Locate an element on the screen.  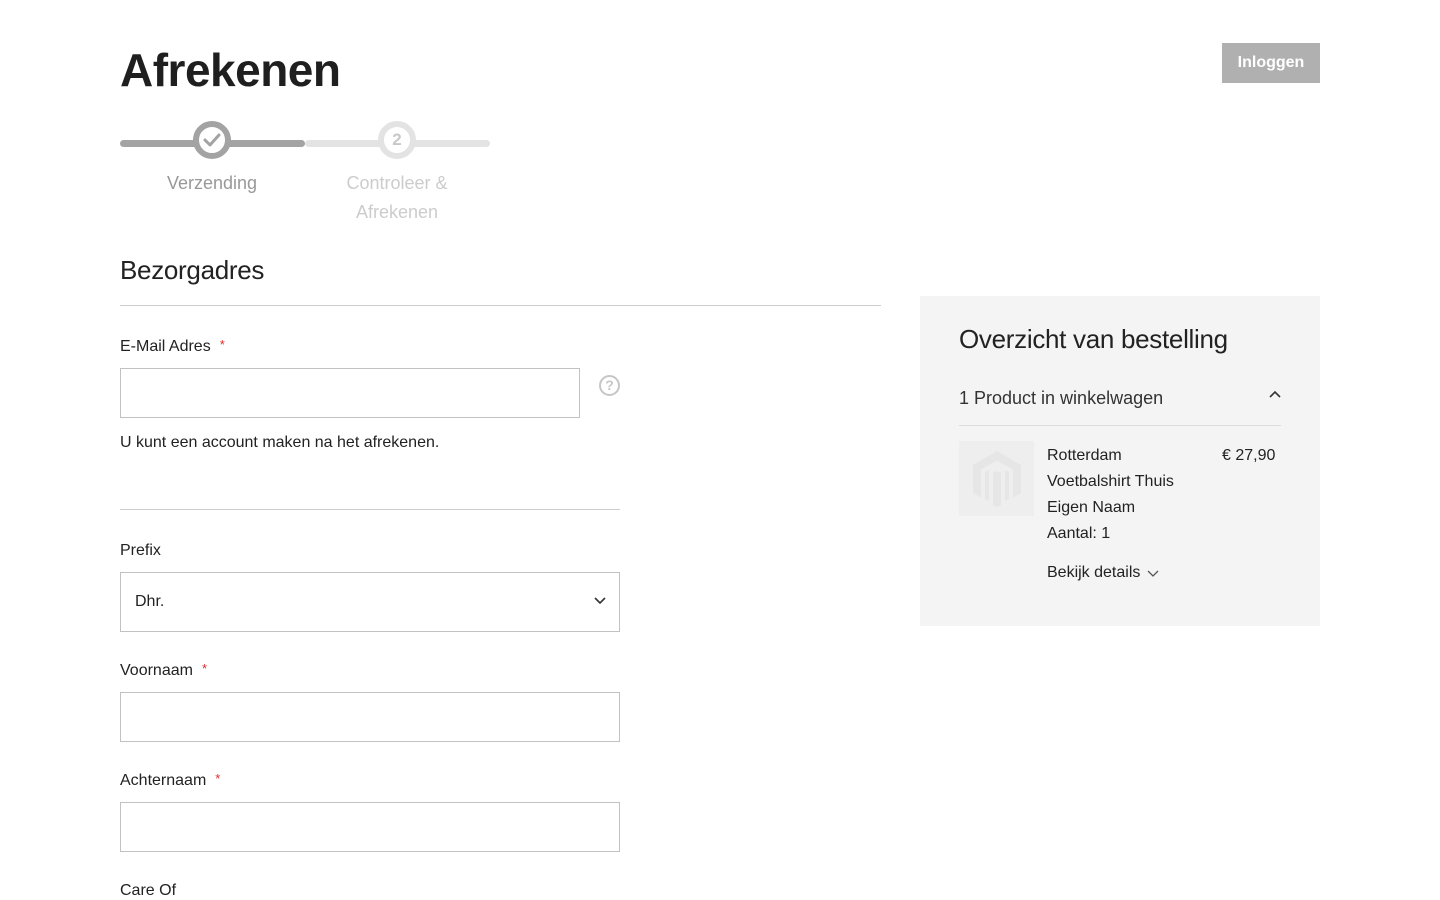
step-2-circle: 2 is located at coordinates (397, 140).